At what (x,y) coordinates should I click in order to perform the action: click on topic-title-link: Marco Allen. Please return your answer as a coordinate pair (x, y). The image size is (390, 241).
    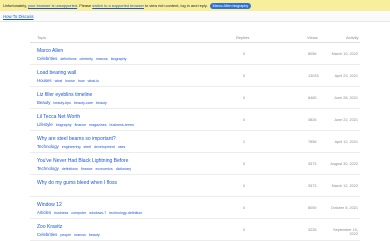
    Looking at the image, I should click on (50, 51).